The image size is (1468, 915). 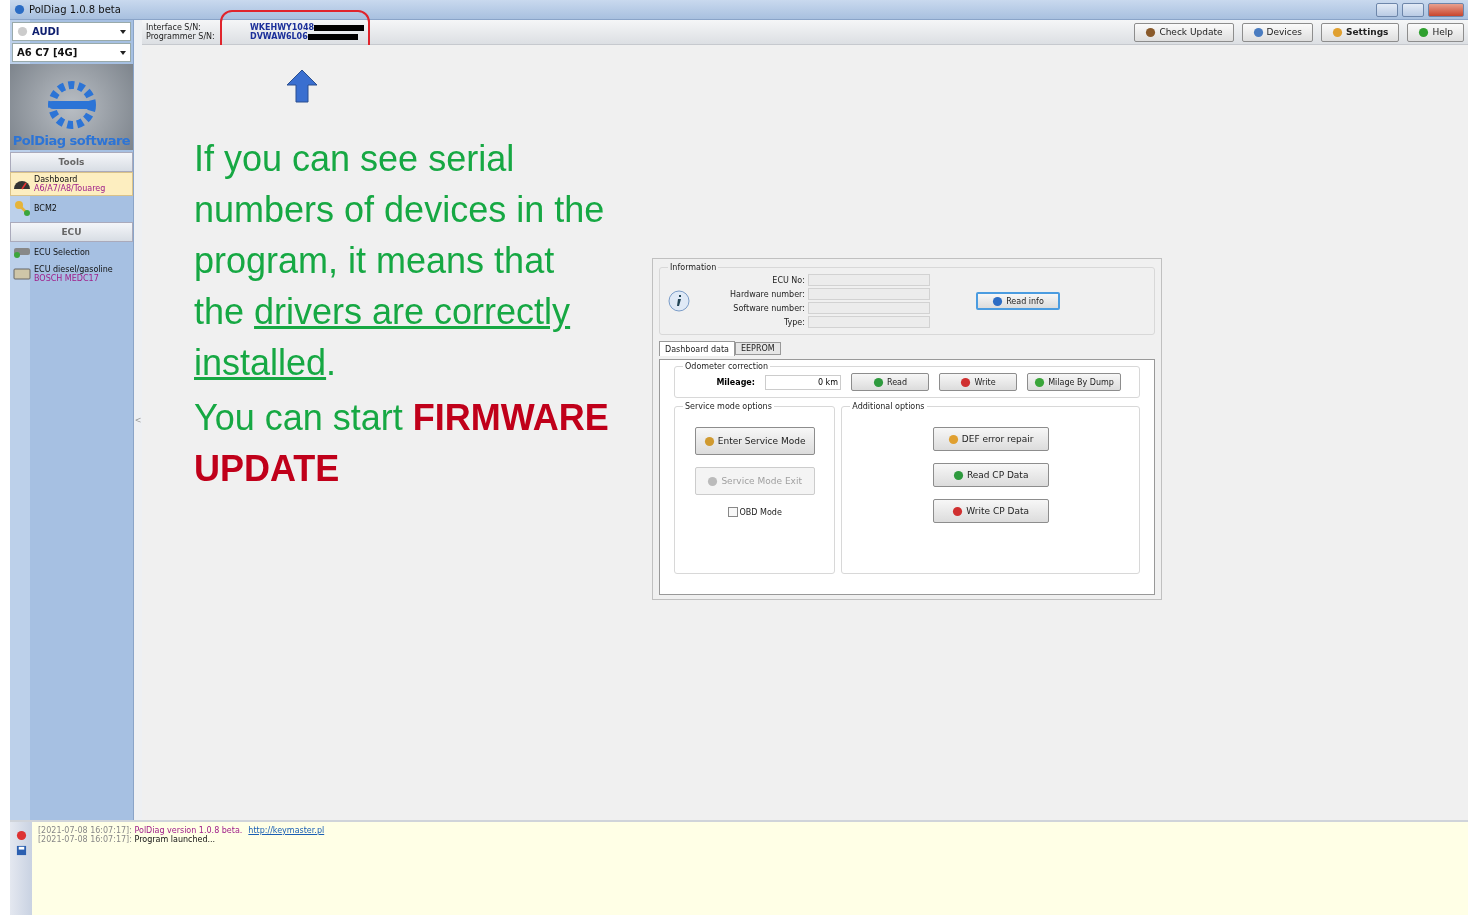 What do you see at coordinates (71, 184) in the screenshot?
I see `sidebar-item: Dashboard A6/A7/A8/Touareg` at bounding box center [71, 184].